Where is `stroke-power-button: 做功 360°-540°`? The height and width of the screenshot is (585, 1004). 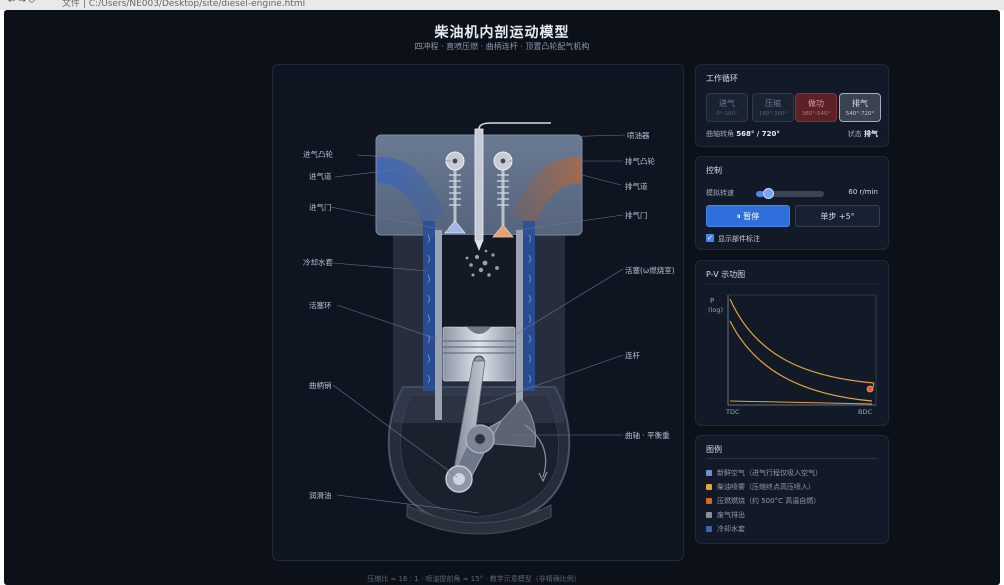
stroke-power-button: 做功 360°-540° is located at coordinates (816, 107).